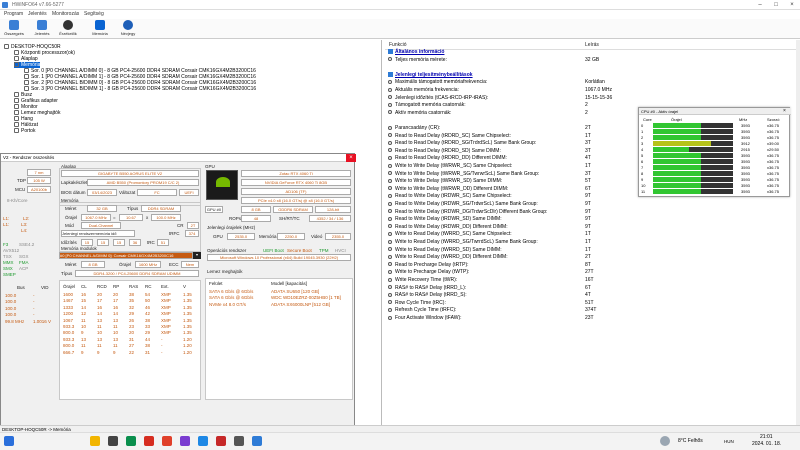  I want to click on detail-label: Write to Precharge Delay (tWTP):, so click(432, 272).